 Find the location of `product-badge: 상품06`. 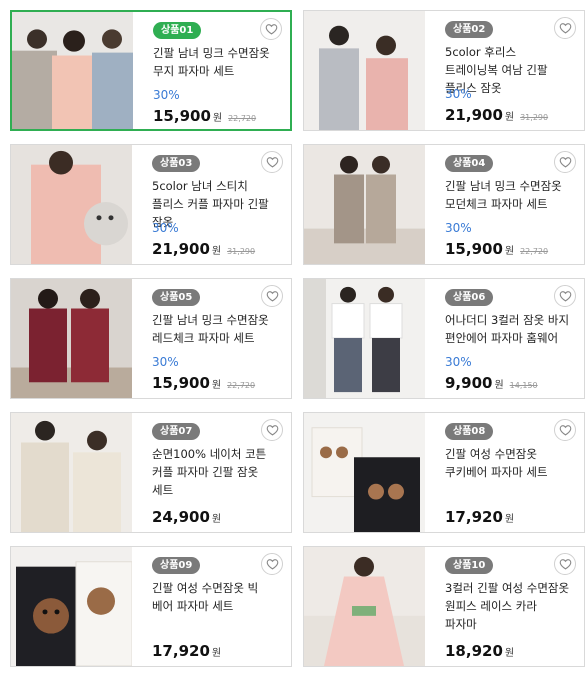

product-badge: 상품06 is located at coordinates (469, 297).